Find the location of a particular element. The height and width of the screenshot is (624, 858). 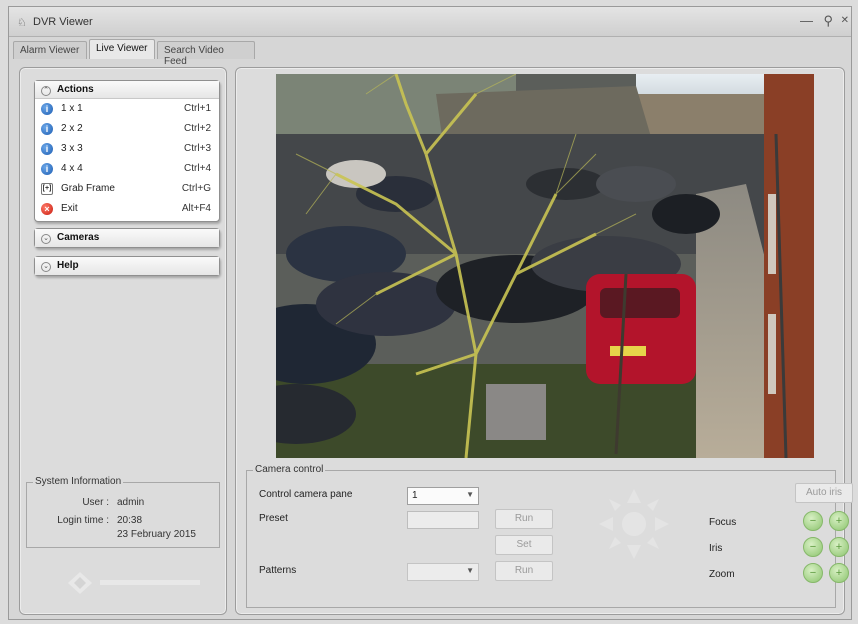

cameras-header: ⌄ Cameras is located at coordinates (127, 238).